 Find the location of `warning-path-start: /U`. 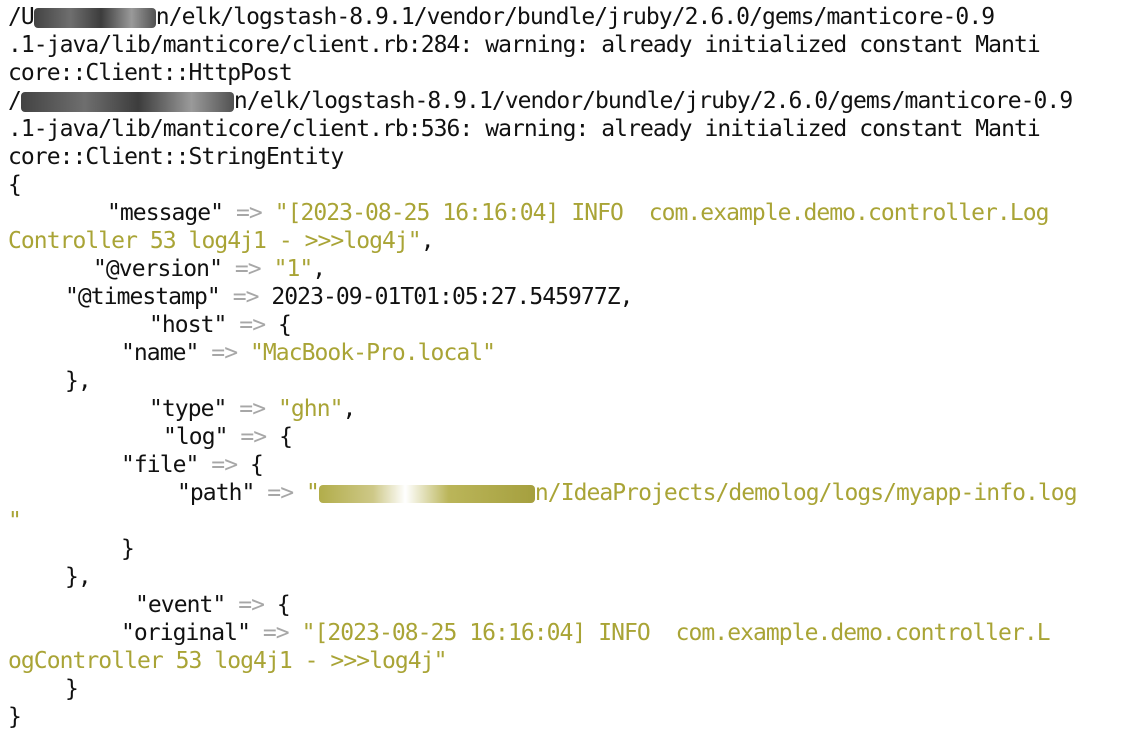

warning-path-start: /U is located at coordinates (21, 17).